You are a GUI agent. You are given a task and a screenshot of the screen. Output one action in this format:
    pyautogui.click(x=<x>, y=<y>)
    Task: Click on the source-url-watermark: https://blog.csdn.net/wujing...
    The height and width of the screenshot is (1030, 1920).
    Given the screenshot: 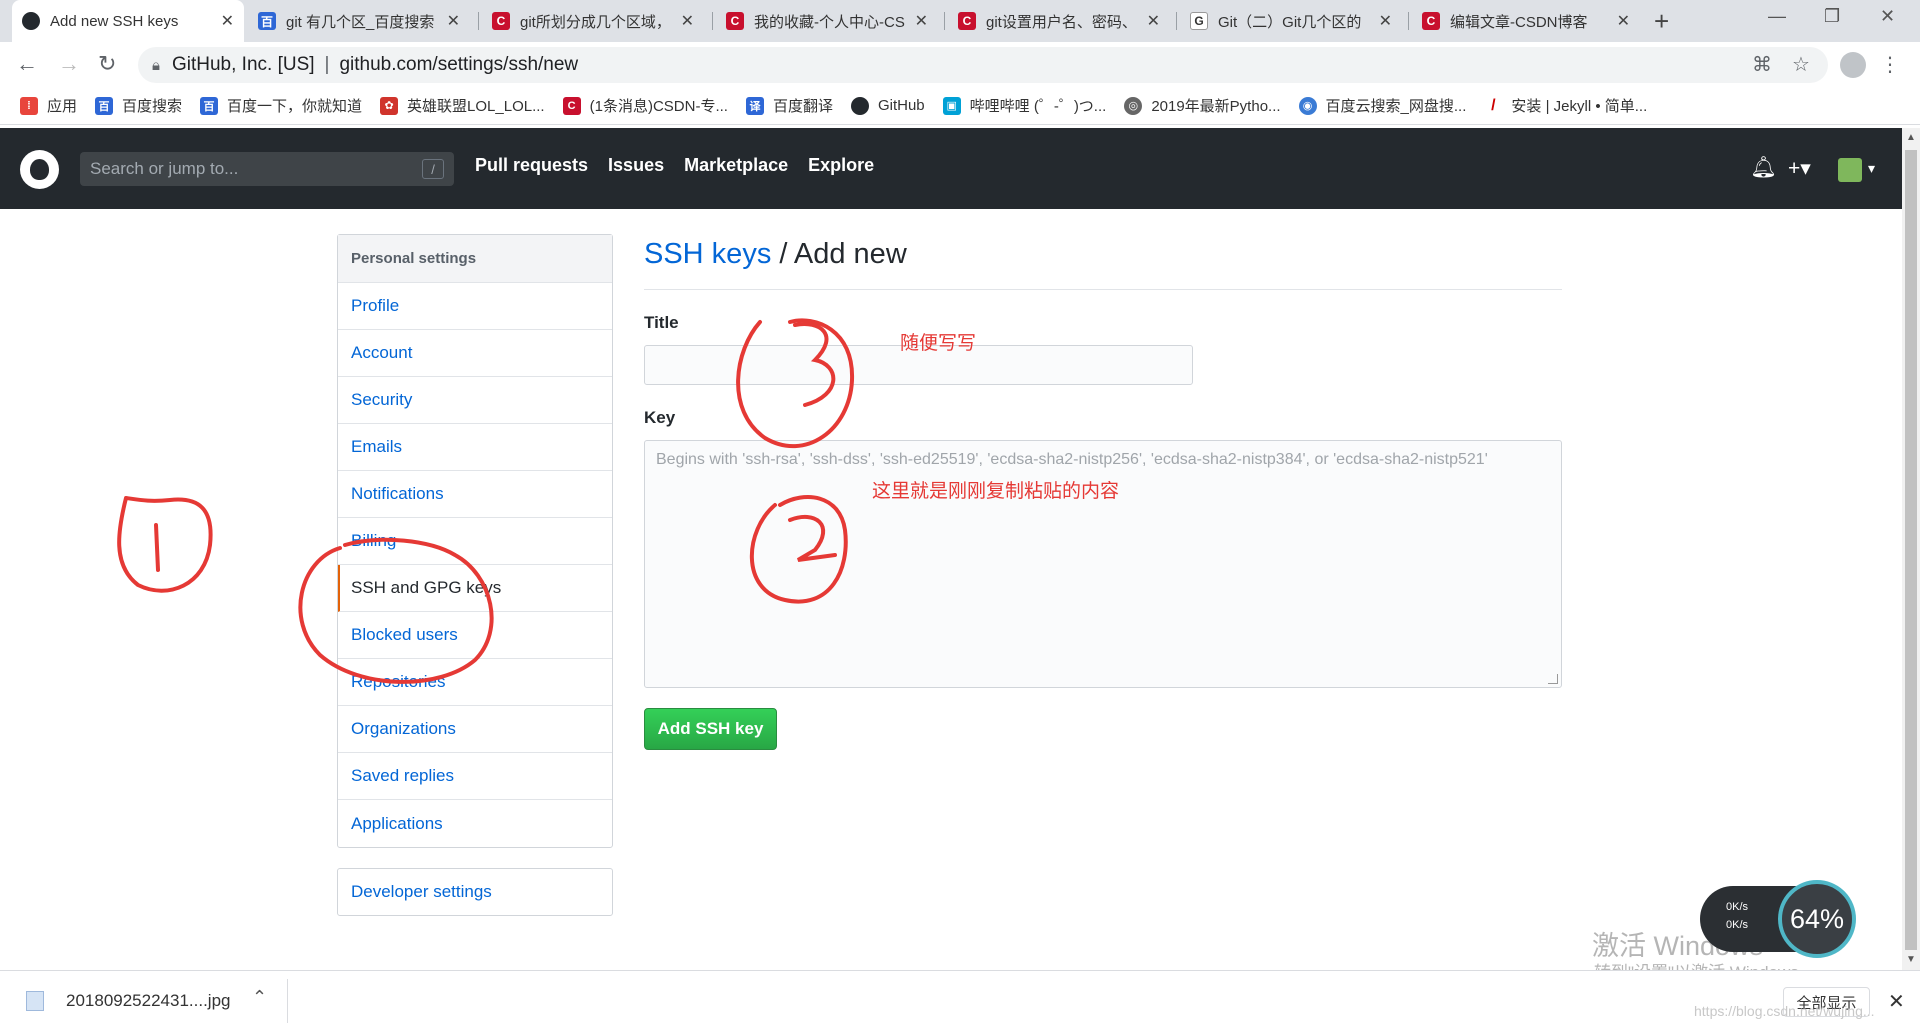 What is the action you would take?
    pyautogui.click(x=1784, y=1011)
    